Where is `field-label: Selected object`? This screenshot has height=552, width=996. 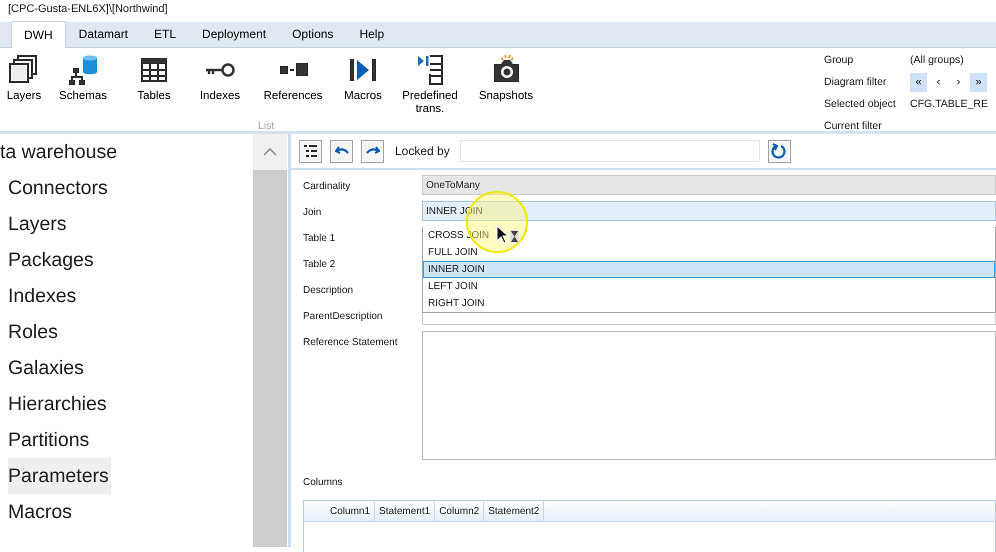
field-label: Selected object is located at coordinates (860, 104).